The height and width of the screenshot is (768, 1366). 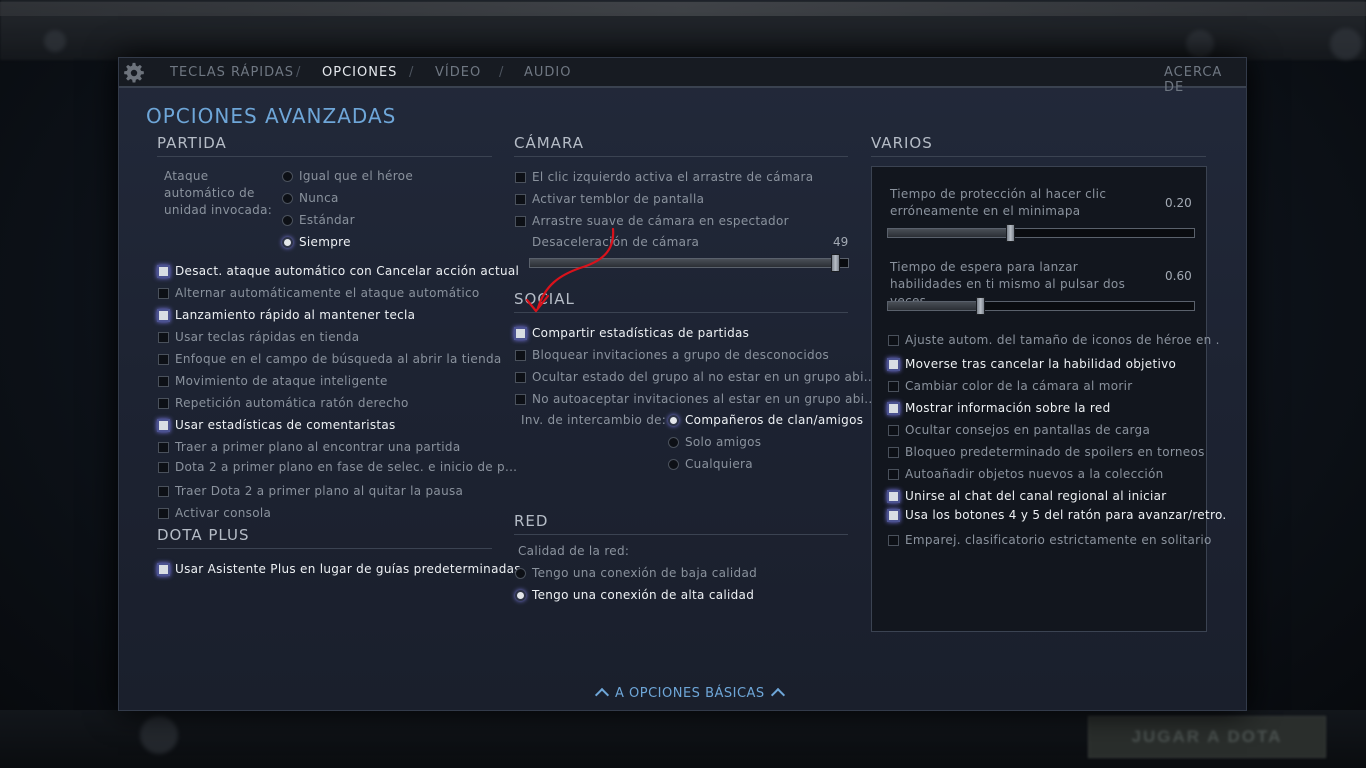 What do you see at coordinates (458, 72) in the screenshot?
I see `tab-video: VÍDEO` at bounding box center [458, 72].